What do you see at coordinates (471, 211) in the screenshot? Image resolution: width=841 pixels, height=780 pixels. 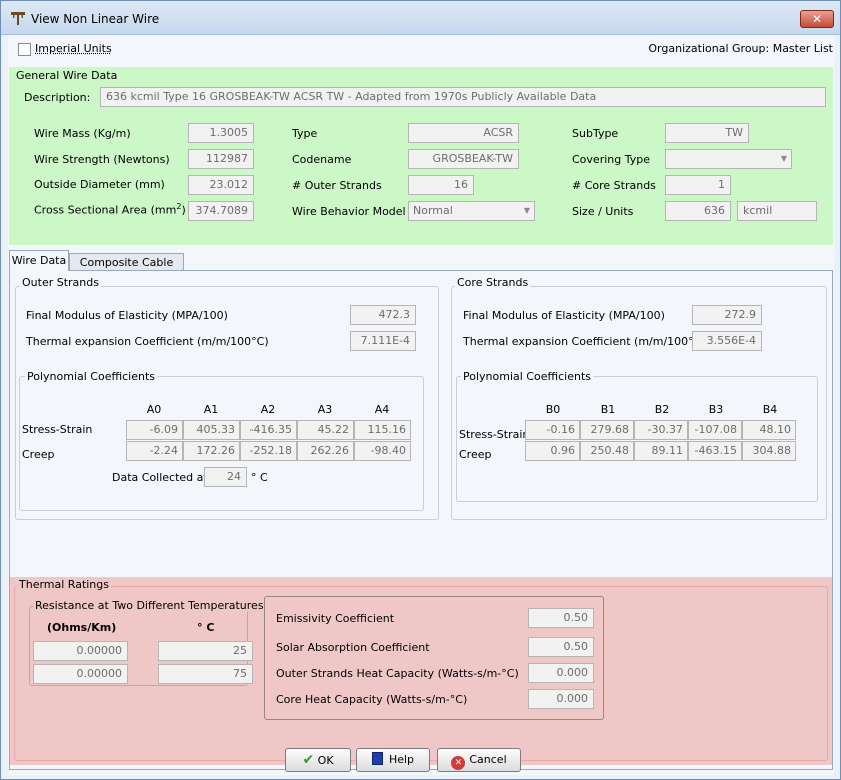 I see `wire-behavior-dropdown: Normal ▼` at bounding box center [471, 211].